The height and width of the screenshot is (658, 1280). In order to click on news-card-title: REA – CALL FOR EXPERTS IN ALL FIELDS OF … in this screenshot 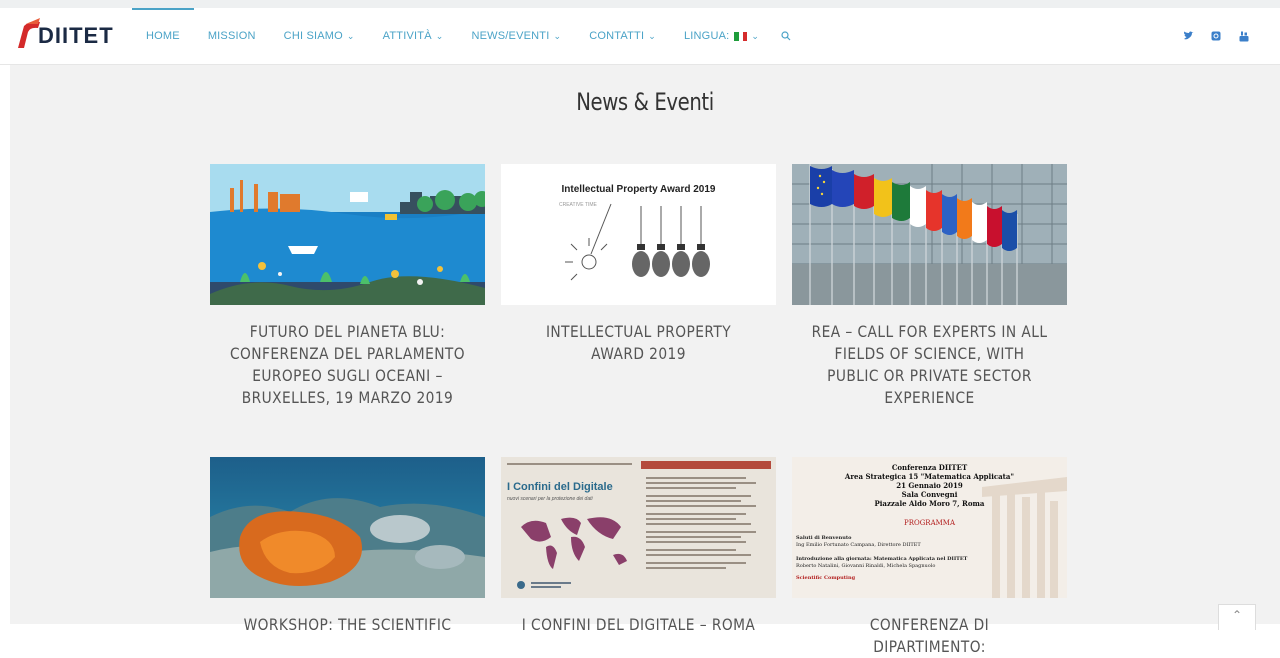, I will do `click(929, 365)`.